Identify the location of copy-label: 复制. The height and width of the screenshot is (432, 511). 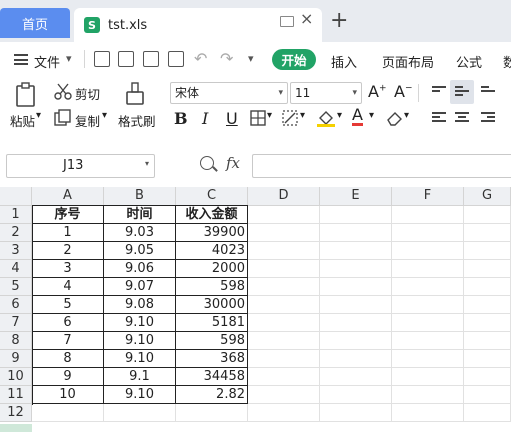
(87, 120).